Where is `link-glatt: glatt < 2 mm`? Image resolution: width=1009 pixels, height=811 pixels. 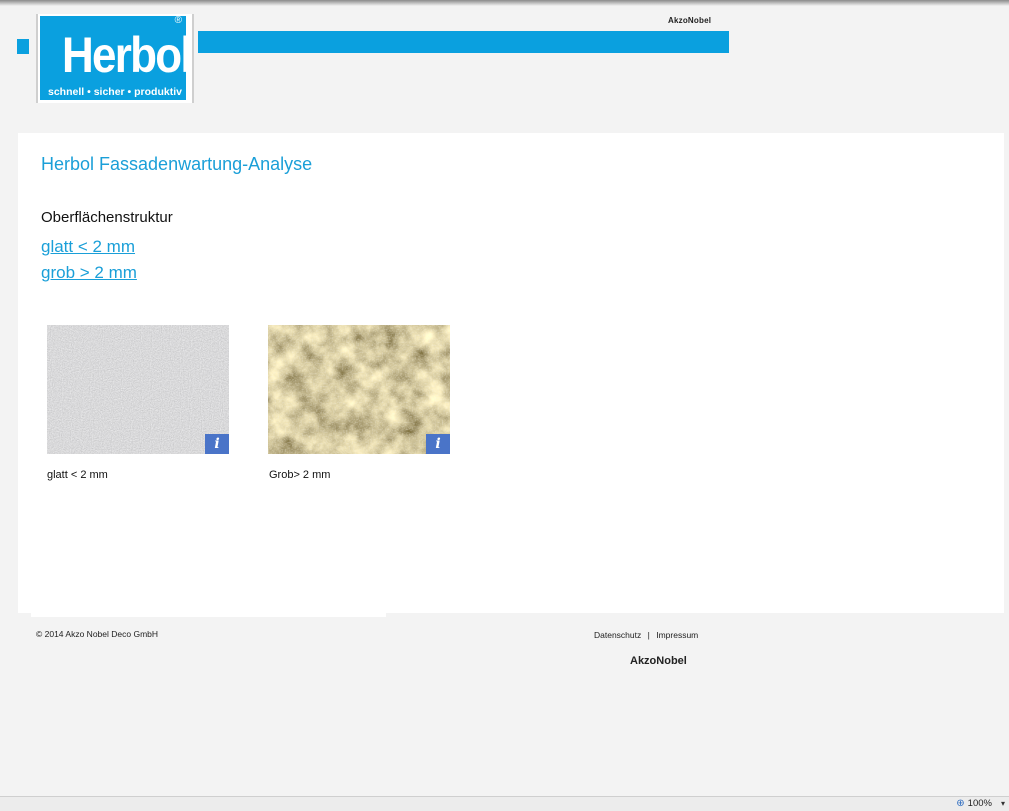
link-glatt: glatt < 2 mm is located at coordinates (88, 247).